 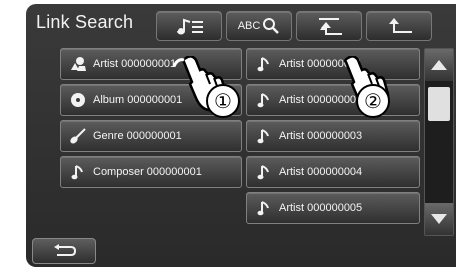 I want to click on return-button, so click(x=399, y=26).